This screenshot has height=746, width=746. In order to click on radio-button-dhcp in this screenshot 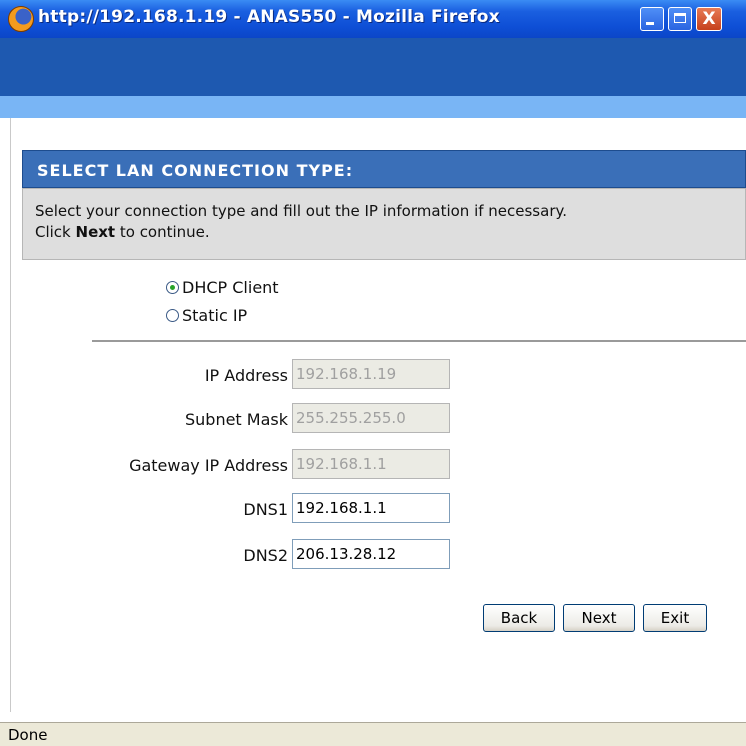, I will do `click(172, 287)`.